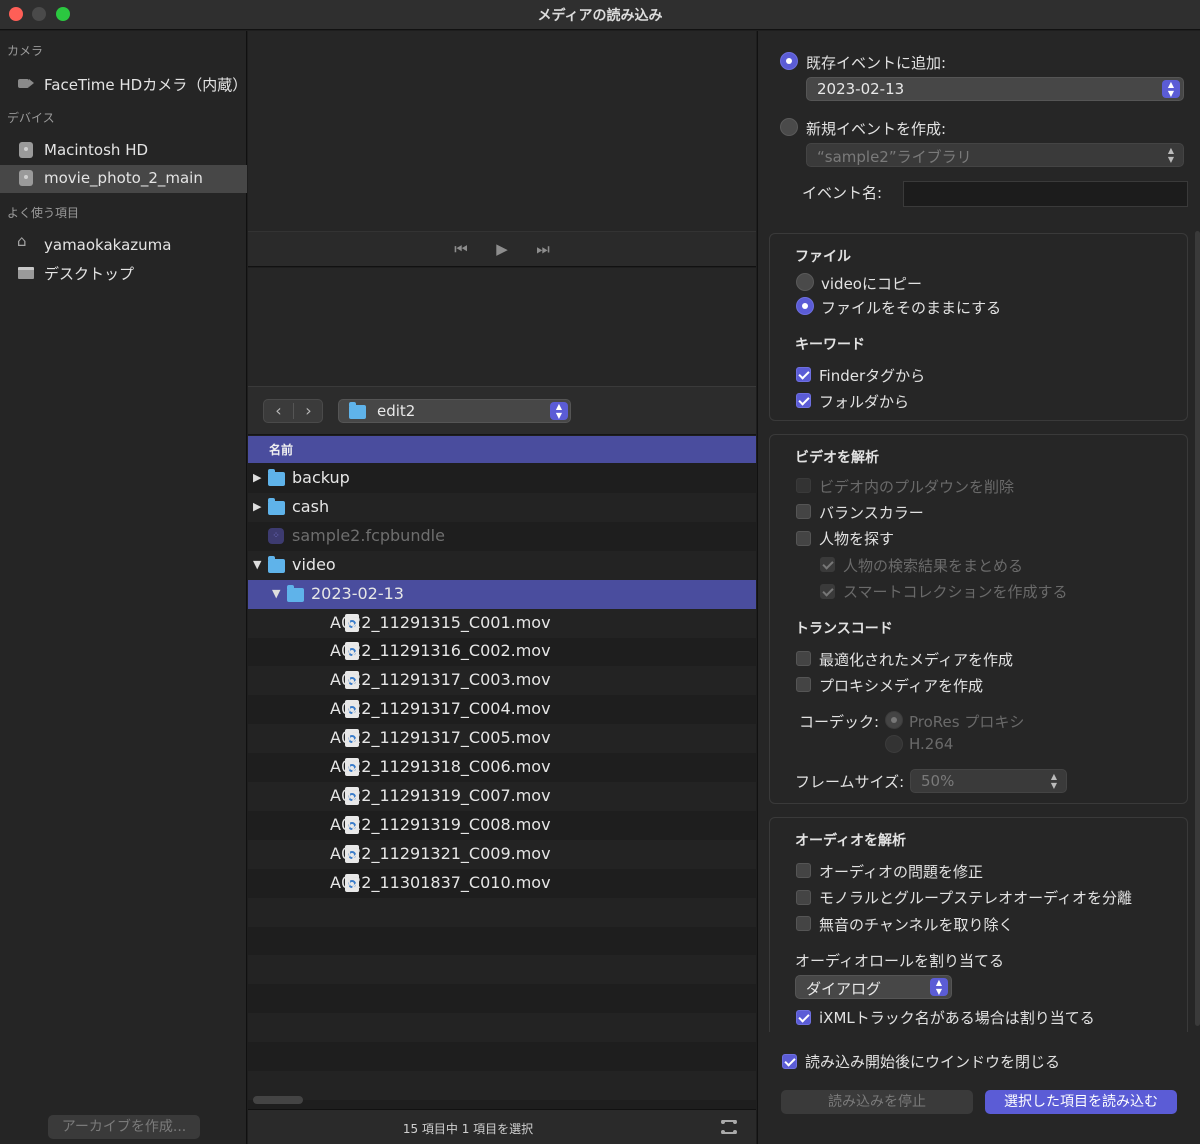  What do you see at coordinates (877, 1102) in the screenshot?
I see `stop-import-button: 読み込みを停止` at bounding box center [877, 1102].